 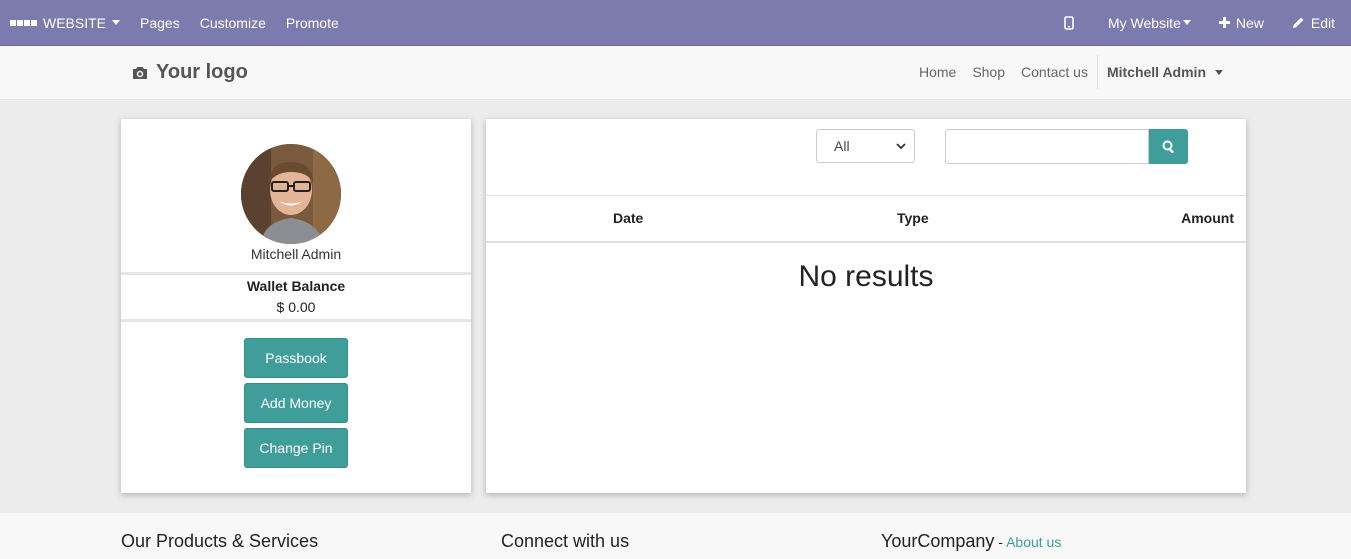 I want to click on site-logo: Your logo, so click(x=189, y=72).